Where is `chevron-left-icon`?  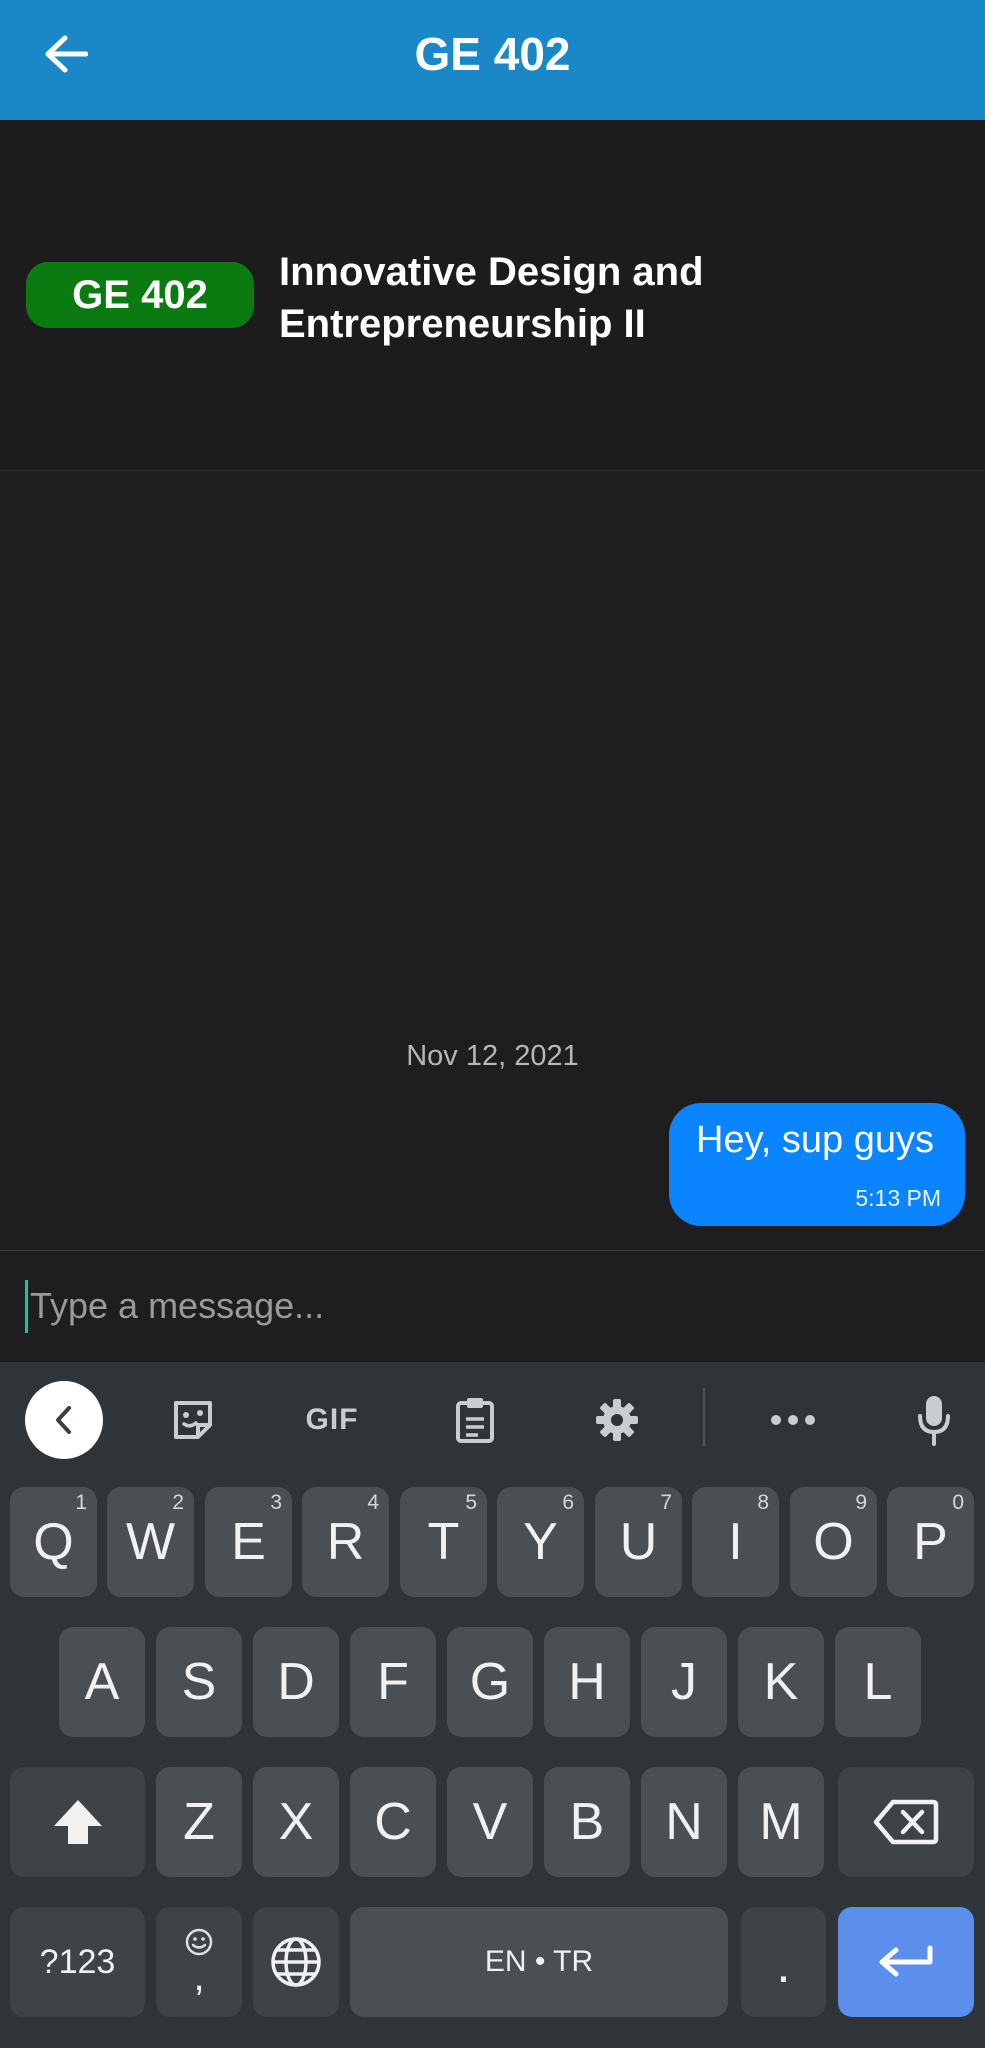
chevron-left-icon is located at coordinates (63, 1420).